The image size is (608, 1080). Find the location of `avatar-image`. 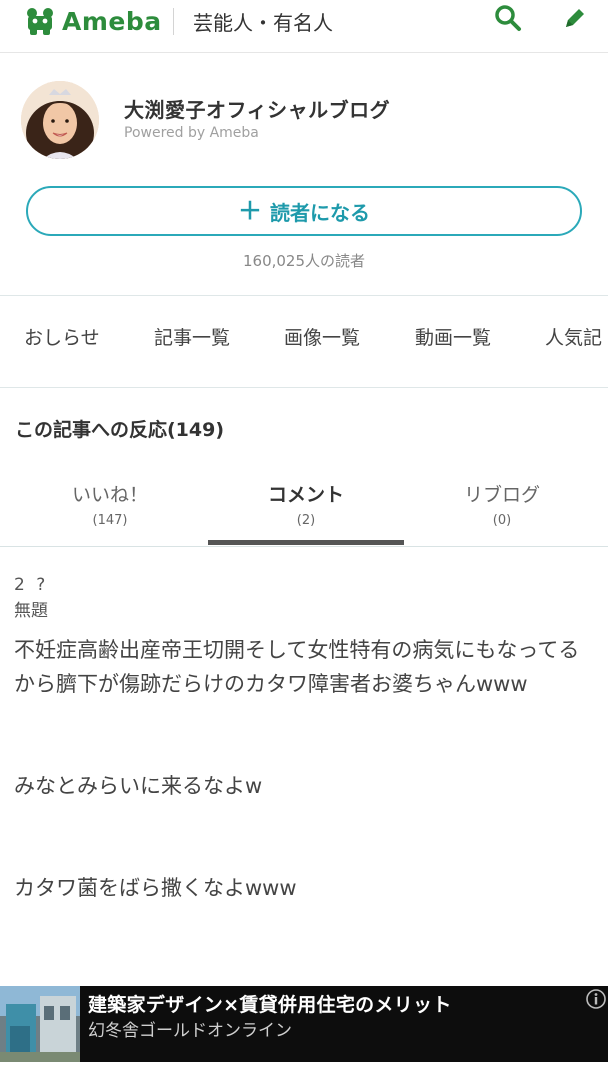

avatar-image is located at coordinates (60, 120).